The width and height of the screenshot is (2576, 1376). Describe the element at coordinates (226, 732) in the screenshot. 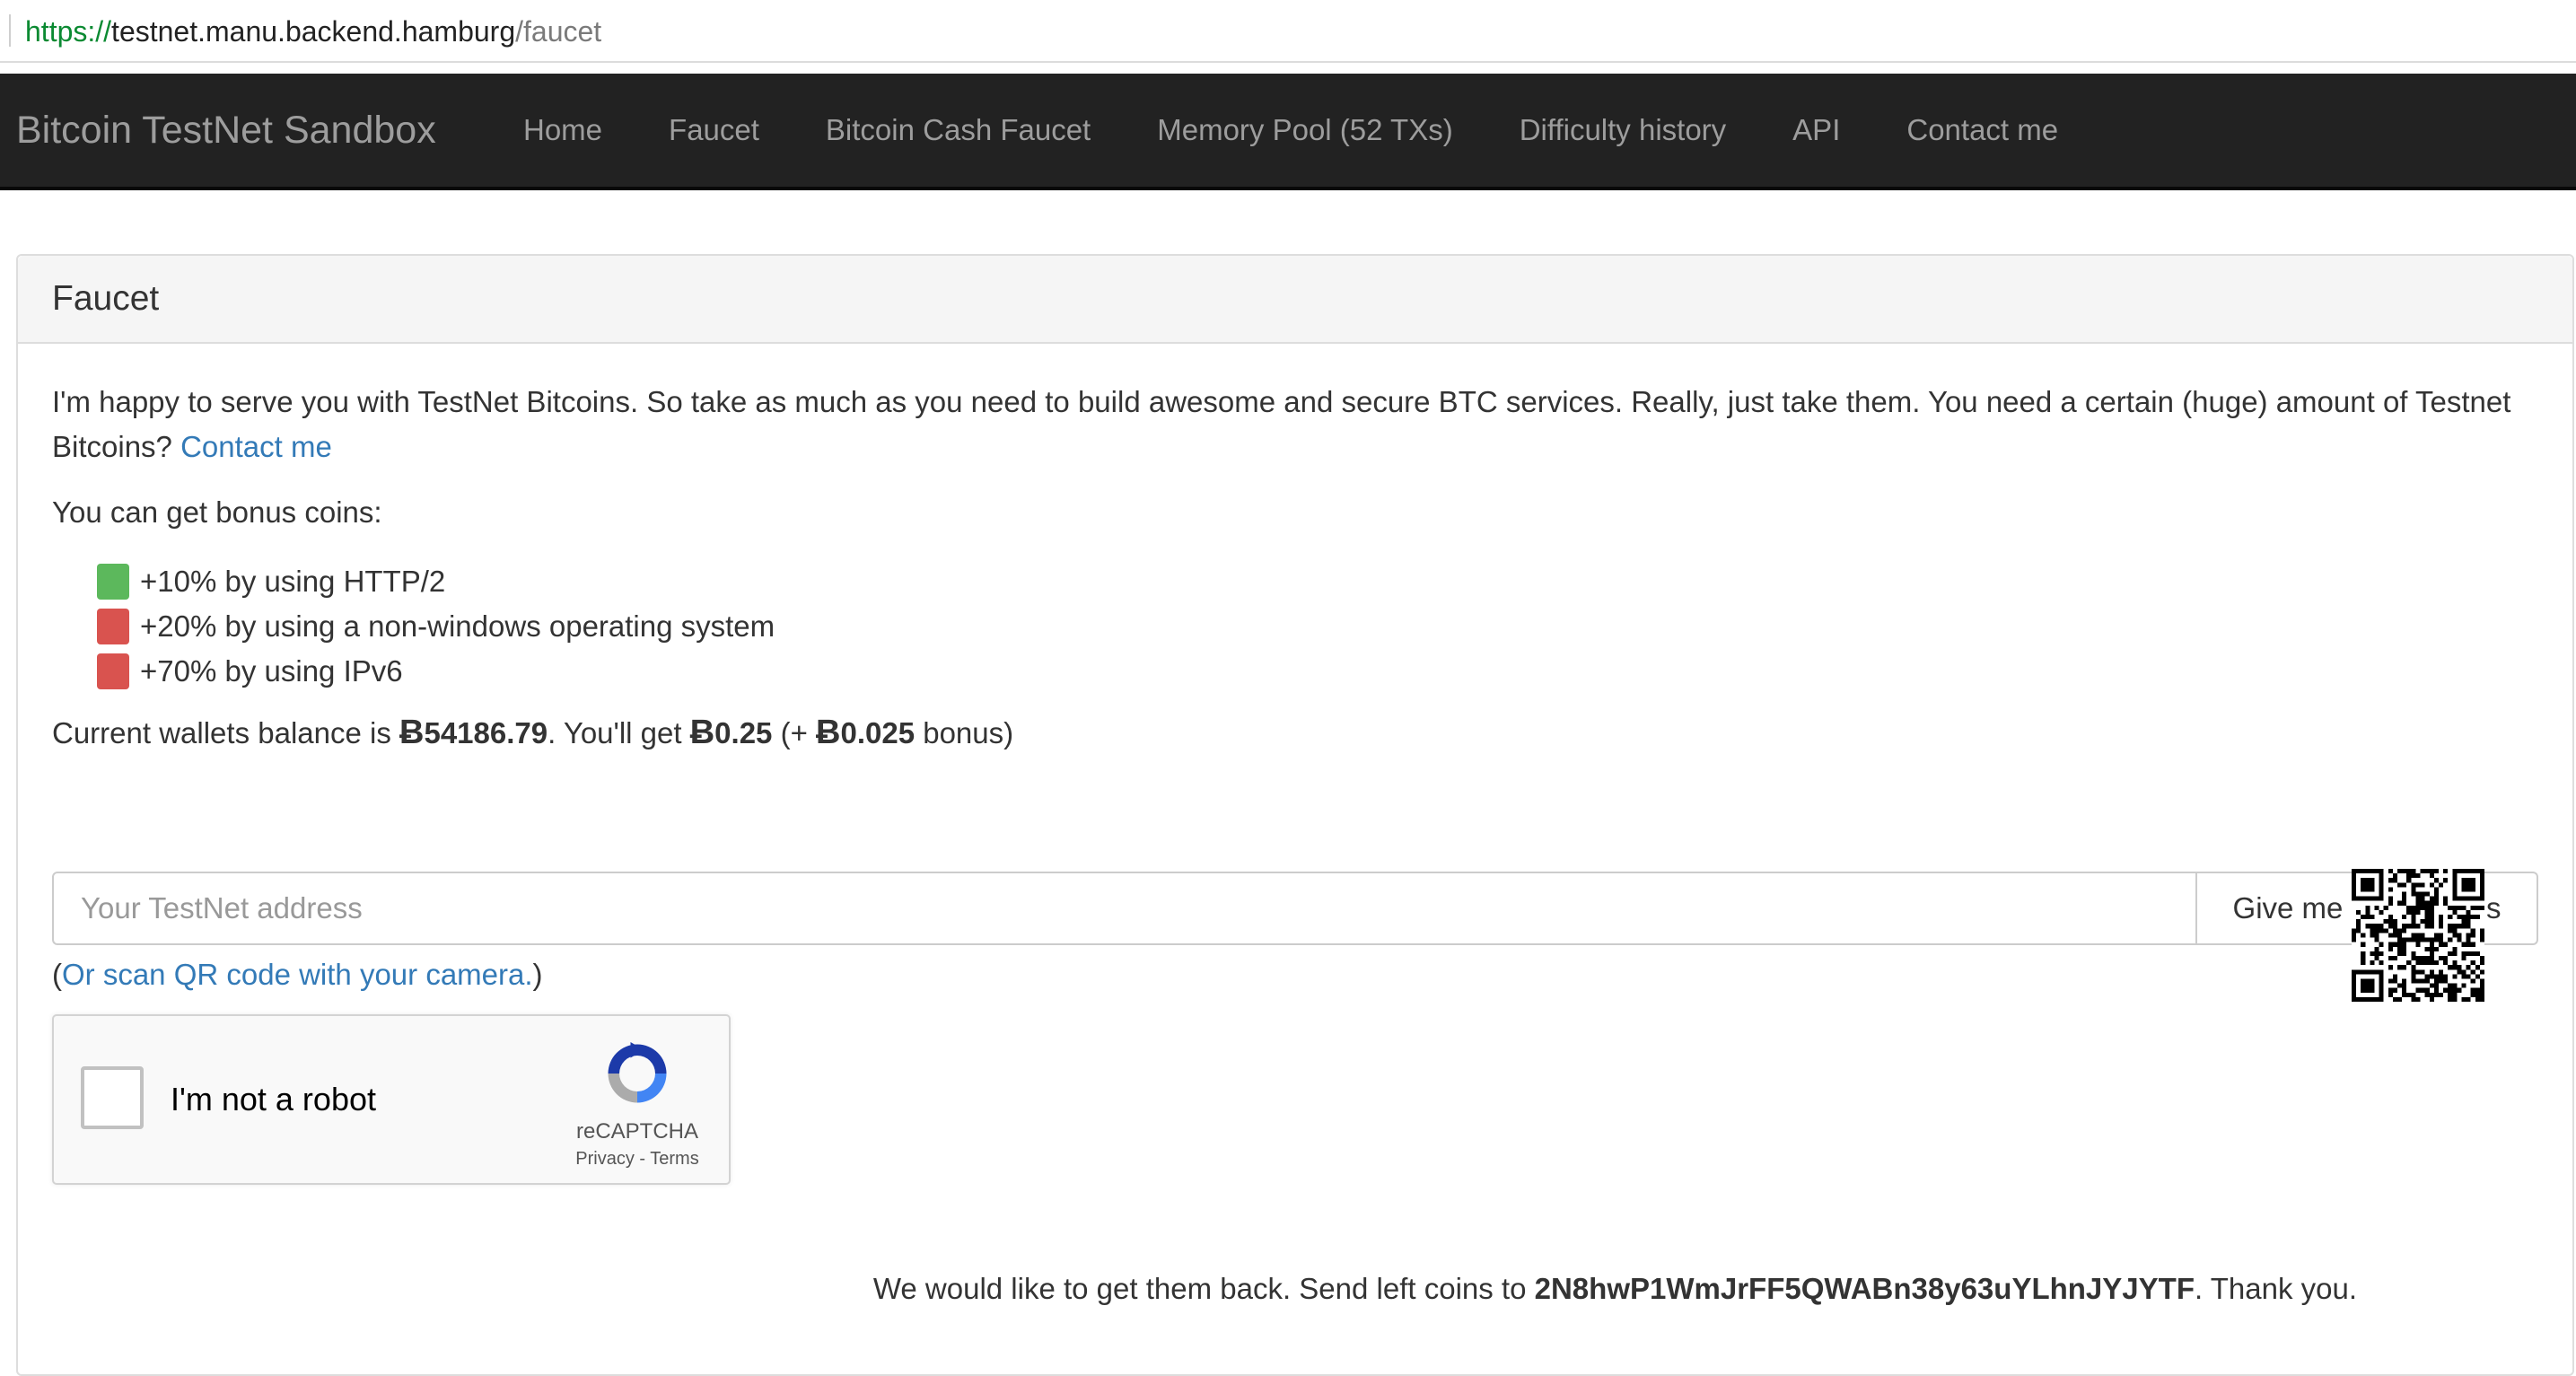

I see `balance-prefix: Current wallets balance is` at that location.